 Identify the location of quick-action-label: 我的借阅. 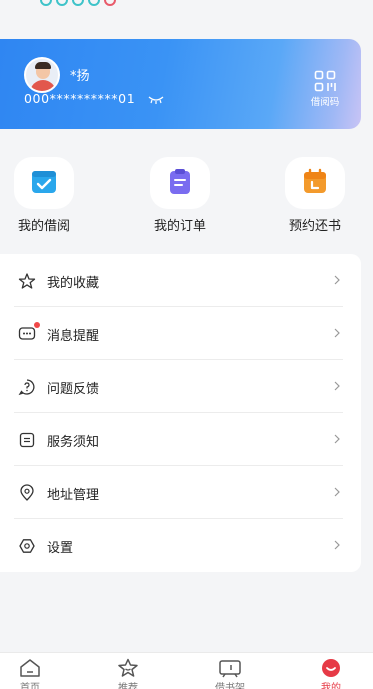
(43, 226).